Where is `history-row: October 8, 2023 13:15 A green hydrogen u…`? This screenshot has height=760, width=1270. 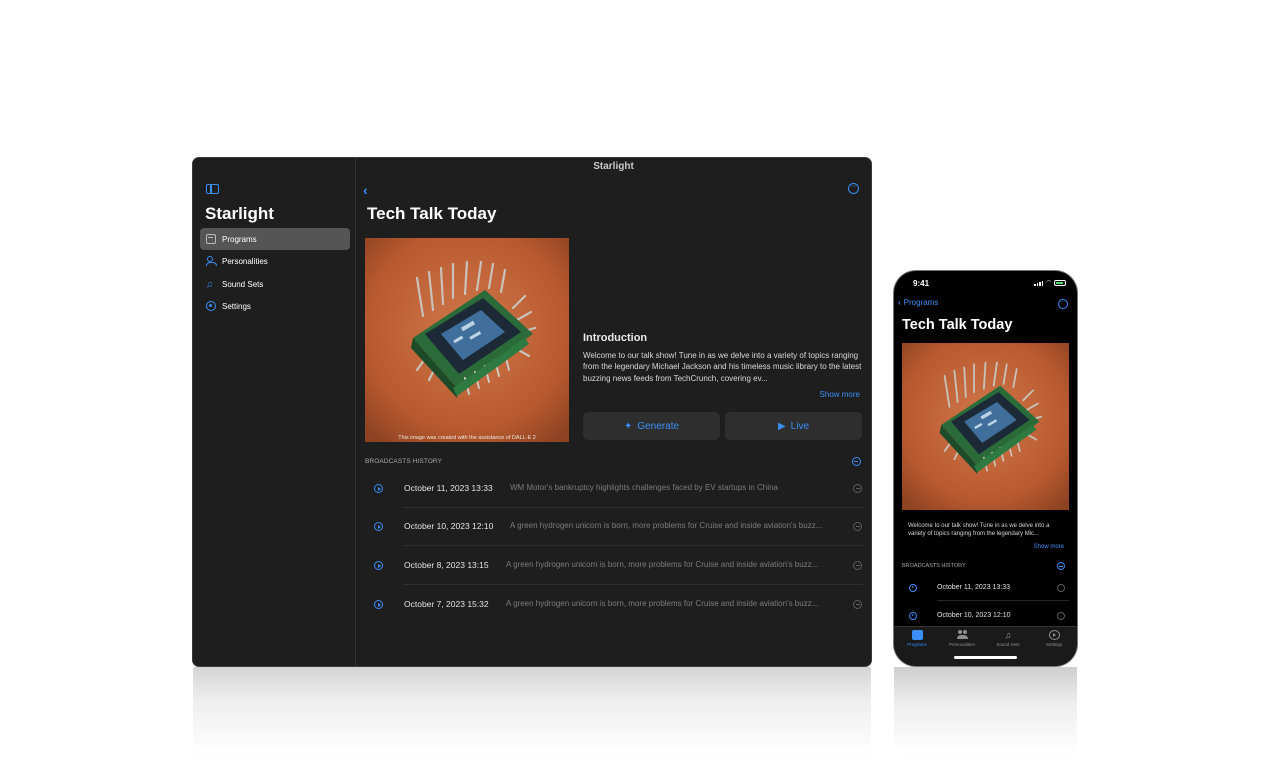
history-row: October 8, 2023 13:15 A green hydrogen u… is located at coordinates (614, 566).